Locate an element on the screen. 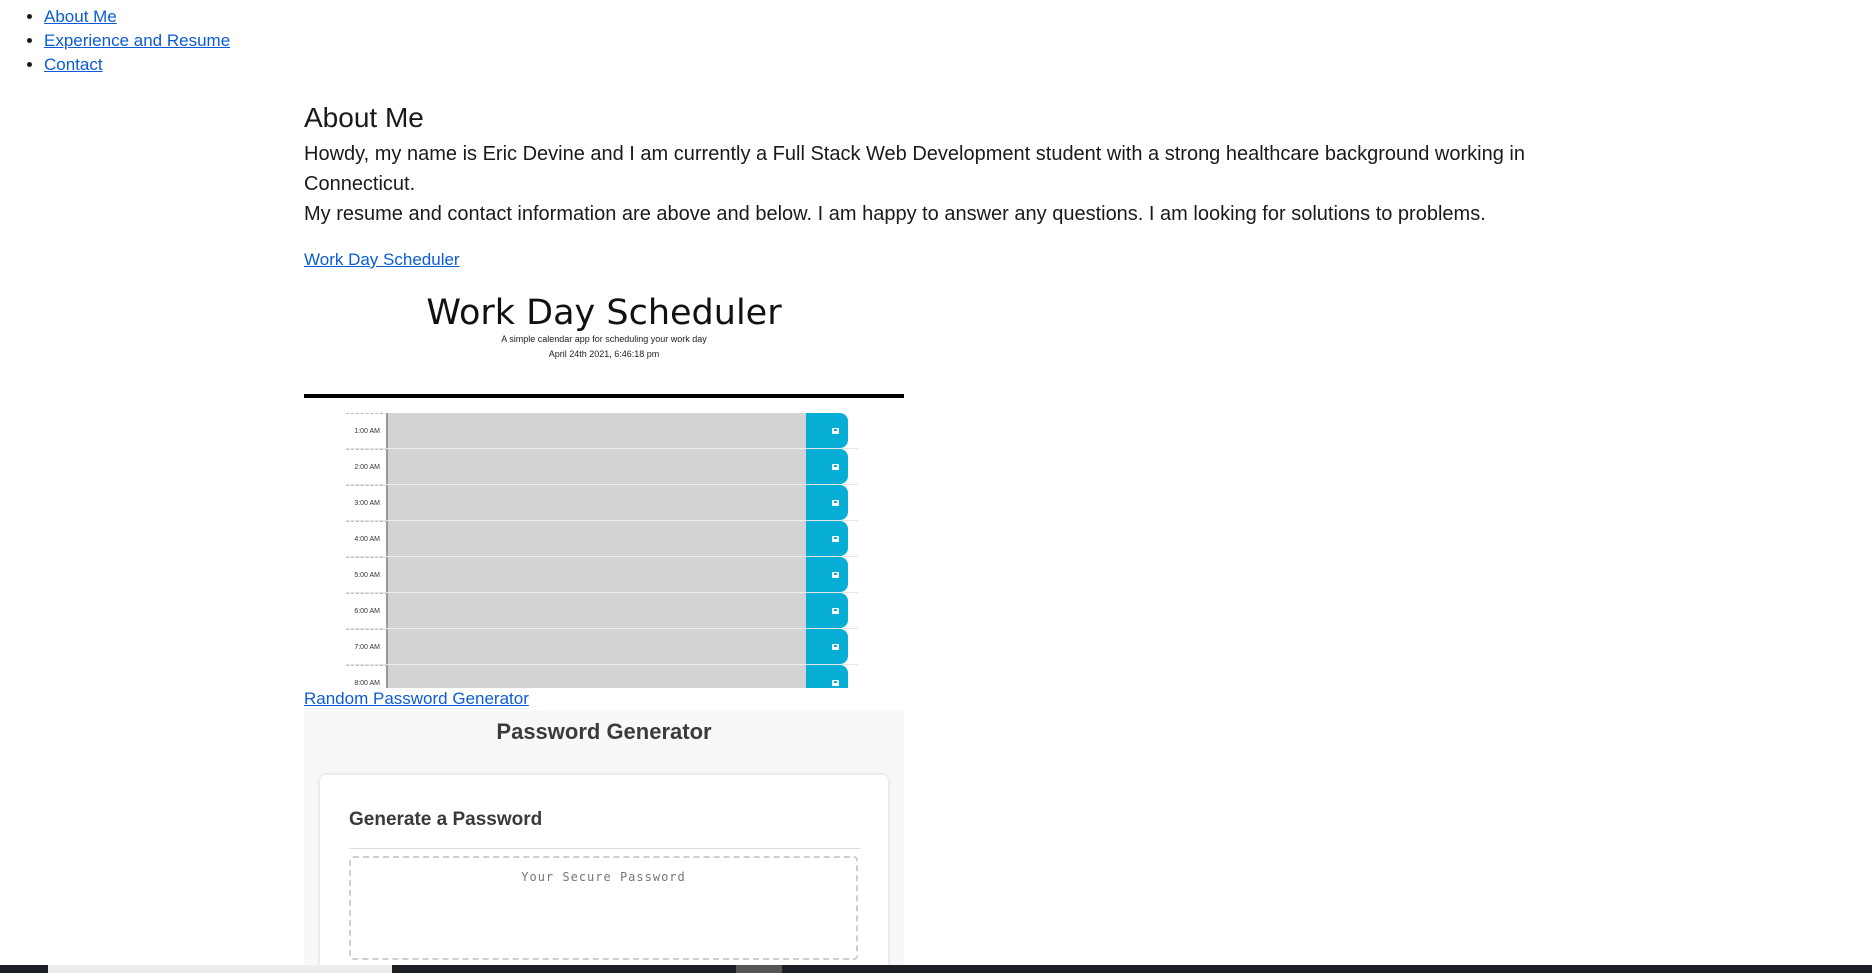 This screenshot has width=1872, height=973. top-nav: About Me Experience and Resume Contact is located at coordinates (126, 41).